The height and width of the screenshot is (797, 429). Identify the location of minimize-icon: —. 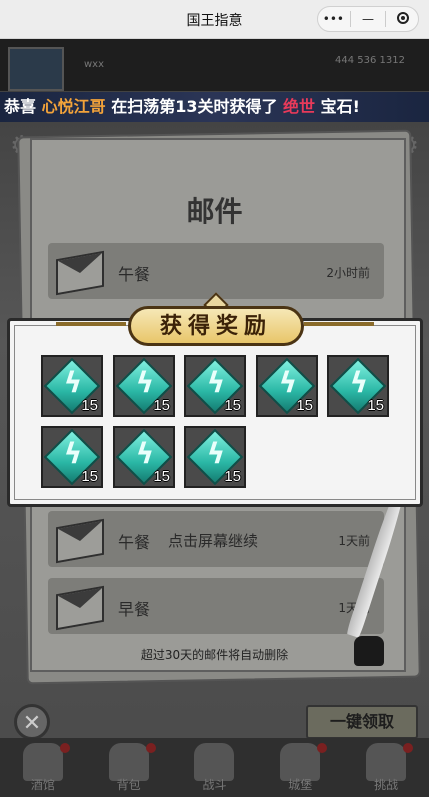
(368, 19).